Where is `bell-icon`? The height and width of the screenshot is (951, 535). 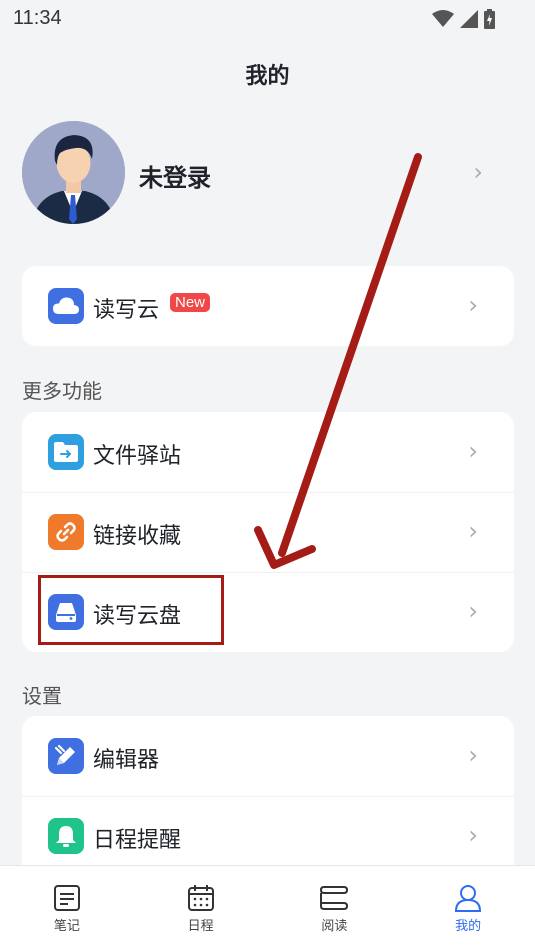 bell-icon is located at coordinates (66, 836).